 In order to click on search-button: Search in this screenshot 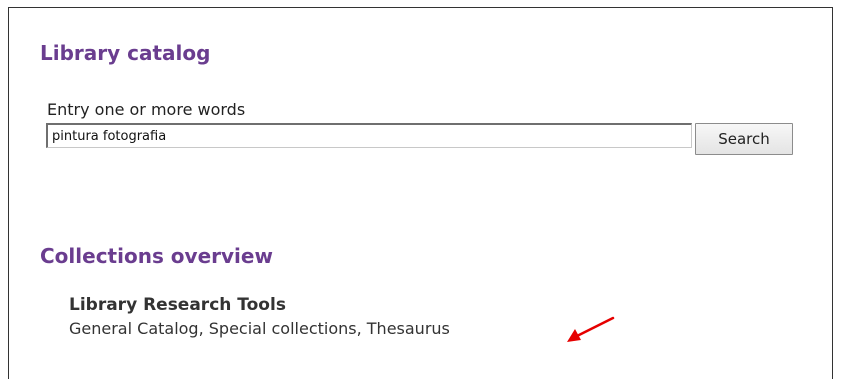, I will do `click(744, 139)`.